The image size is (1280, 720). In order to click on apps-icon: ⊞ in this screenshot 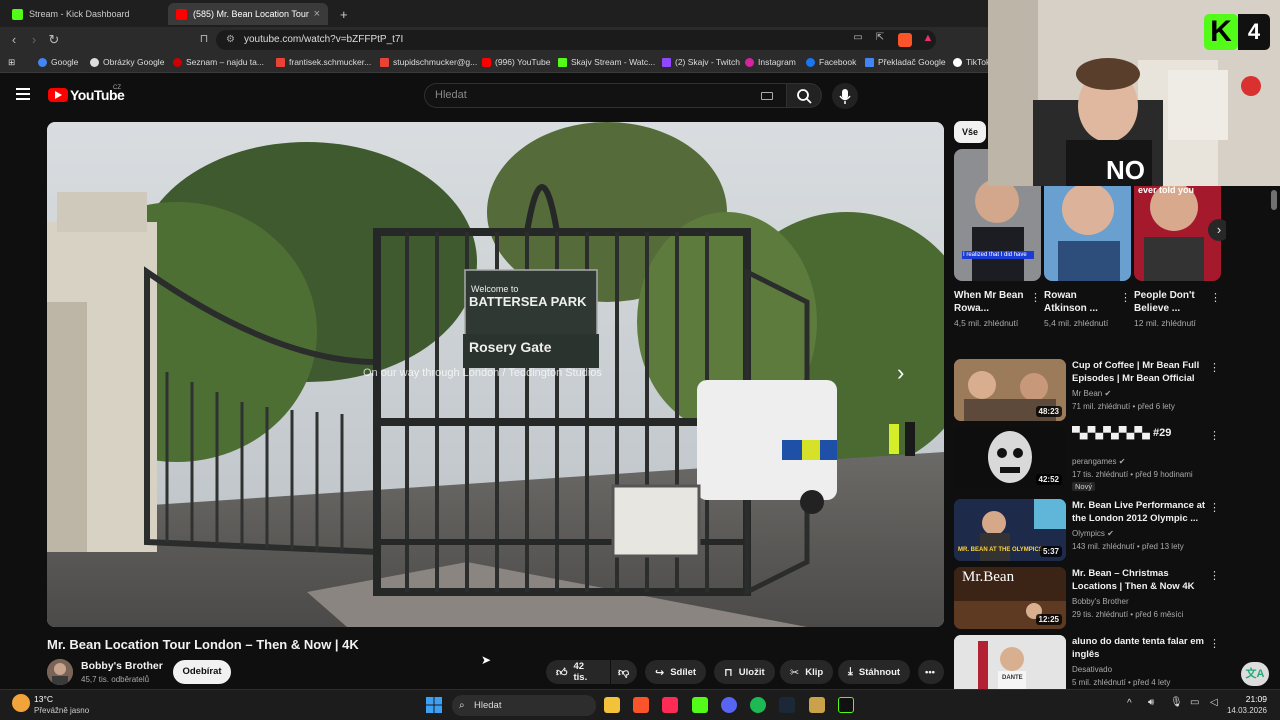, I will do `click(11, 62)`.